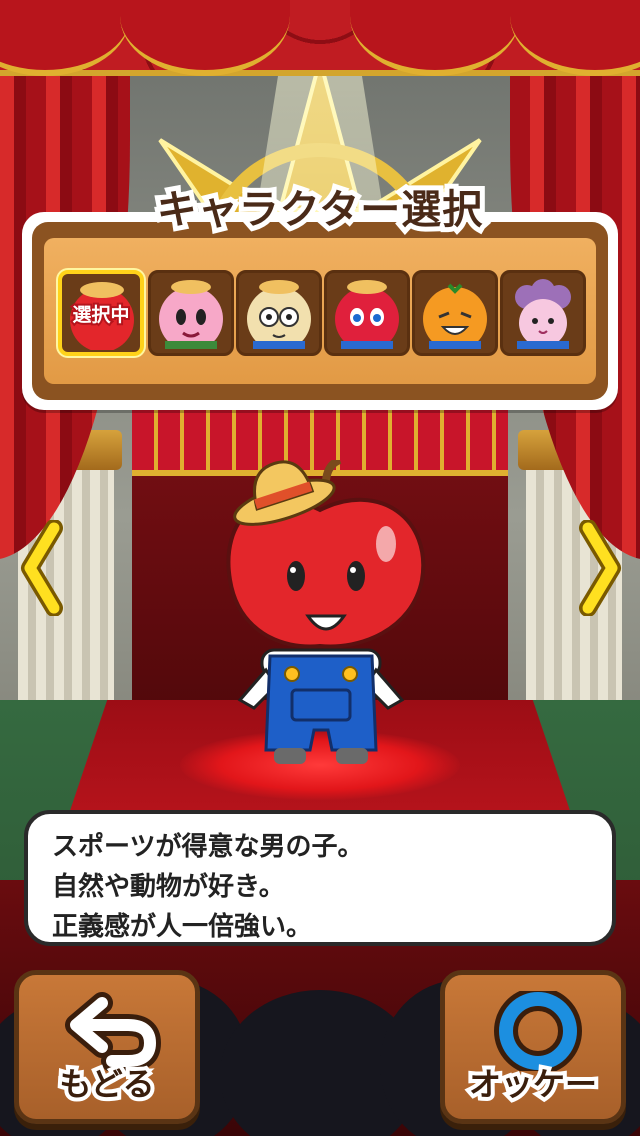 Image resolution: width=640 pixels, height=1136 pixels. I want to click on apple-character, so click(326, 612).